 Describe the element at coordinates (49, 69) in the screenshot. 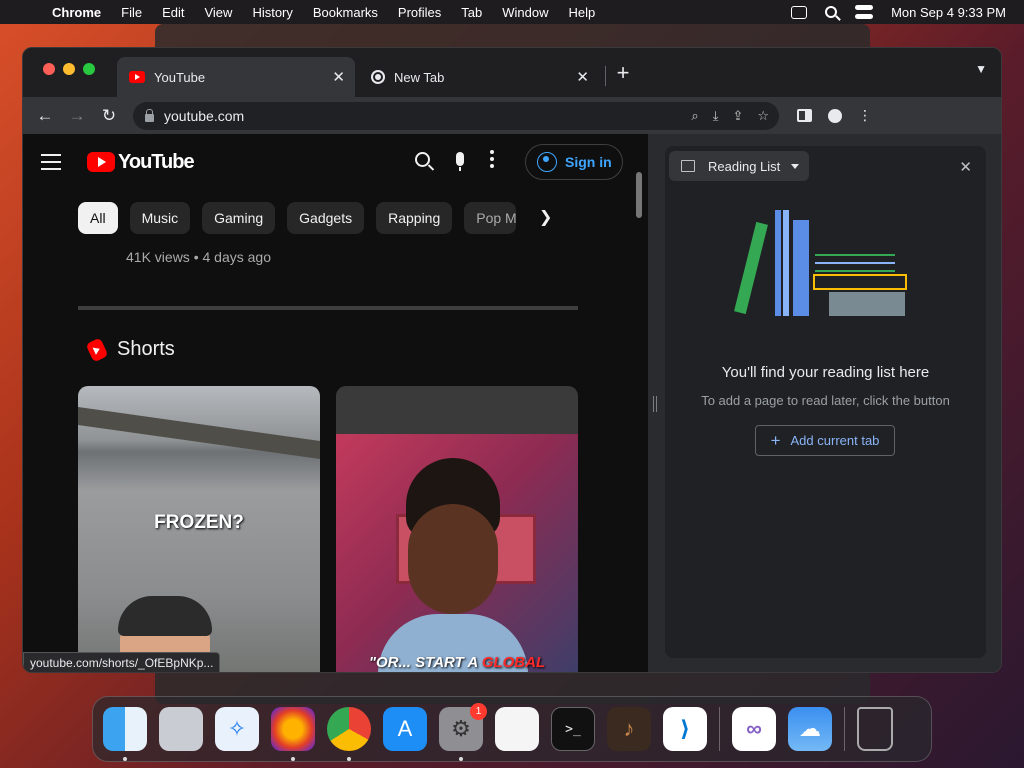

I see `close-window-button` at that location.